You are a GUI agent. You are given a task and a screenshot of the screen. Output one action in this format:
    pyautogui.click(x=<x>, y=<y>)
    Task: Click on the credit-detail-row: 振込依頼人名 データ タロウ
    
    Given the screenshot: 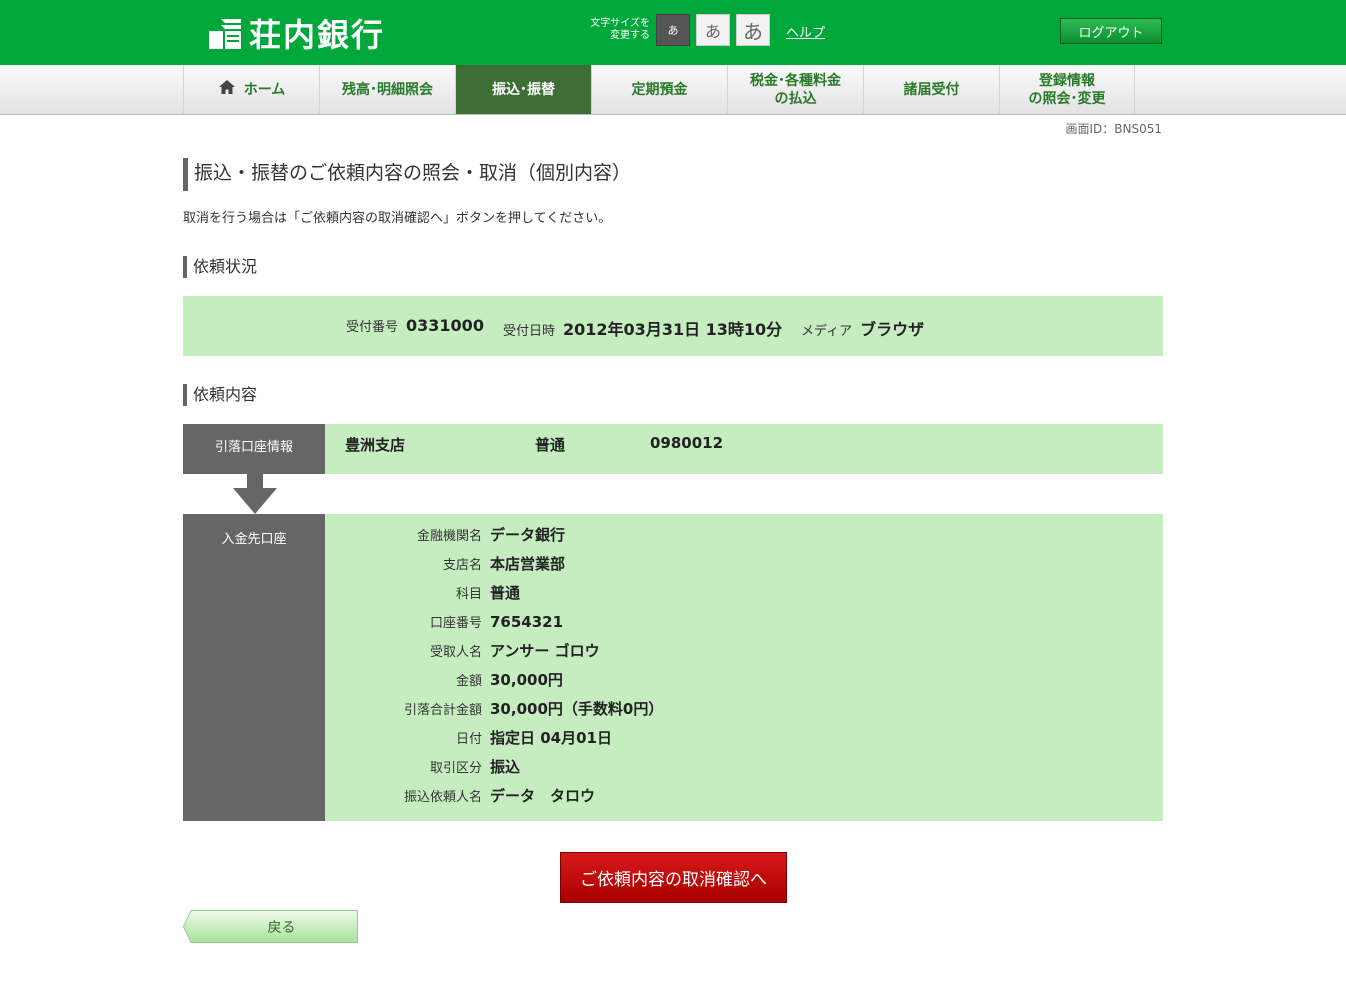 What is the action you would take?
    pyautogui.click(x=744, y=795)
    